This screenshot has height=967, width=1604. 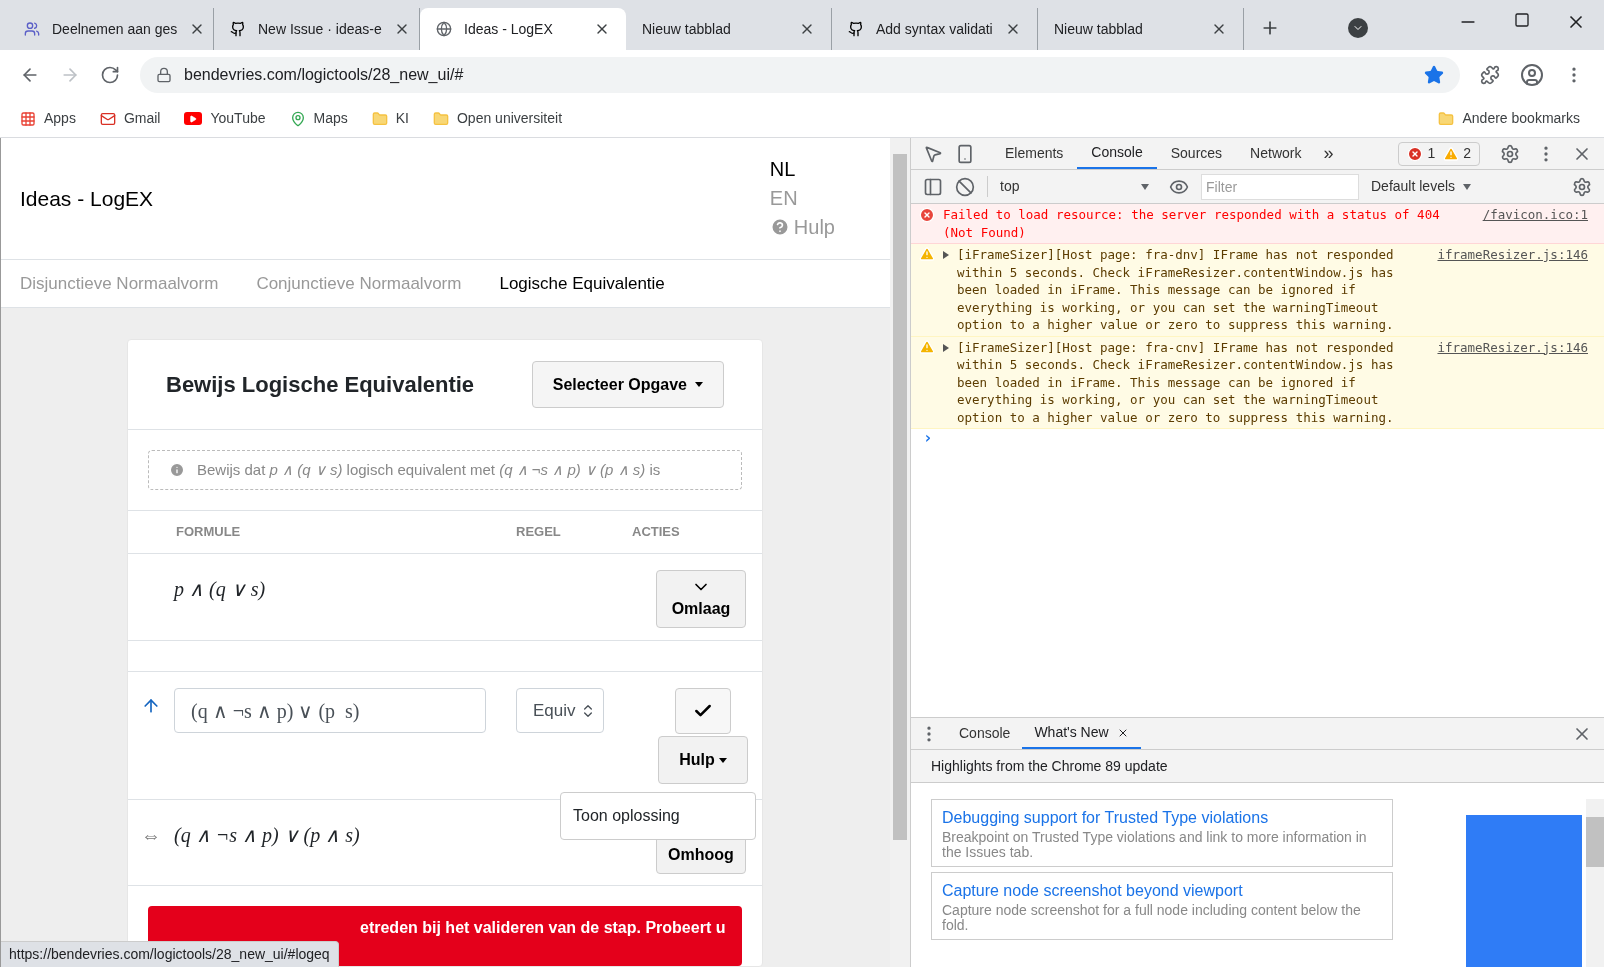 I want to click on address-bar: bendevries.com/logictools/28_new_ui/#, so click(x=800, y=75).